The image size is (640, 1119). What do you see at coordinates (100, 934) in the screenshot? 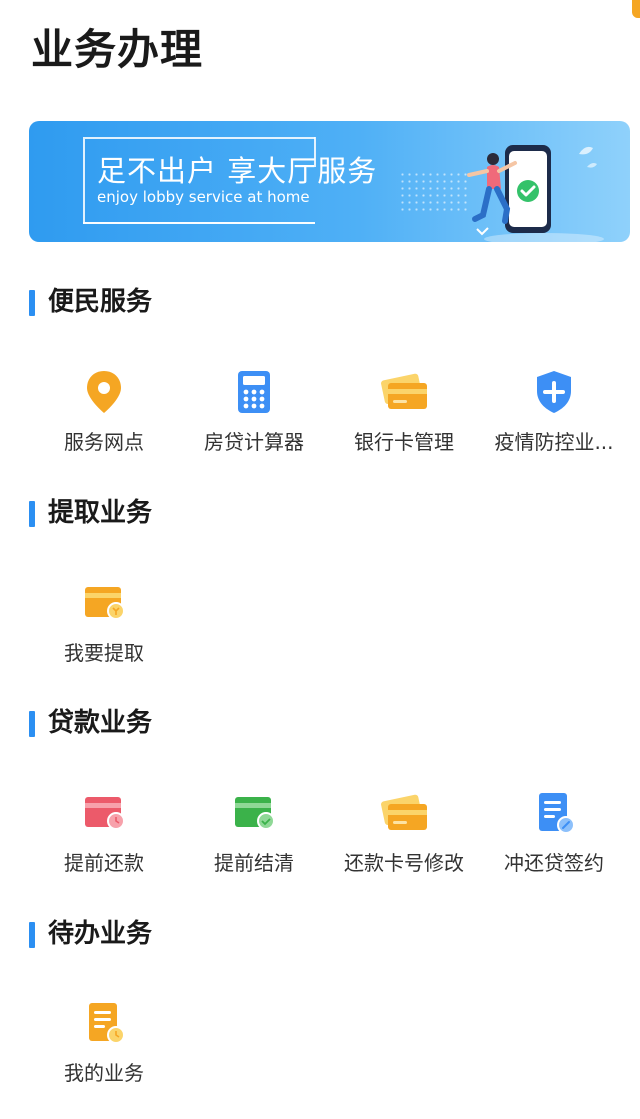
I see `section-title: 待办业务` at bounding box center [100, 934].